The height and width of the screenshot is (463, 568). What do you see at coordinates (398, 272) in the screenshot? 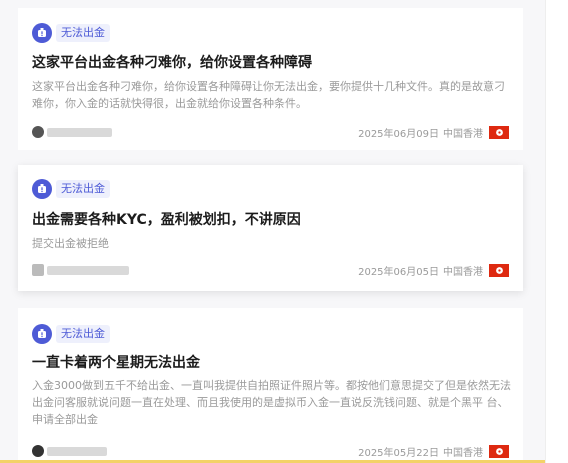
I see `complaint-date: 2025年06月05日` at bounding box center [398, 272].